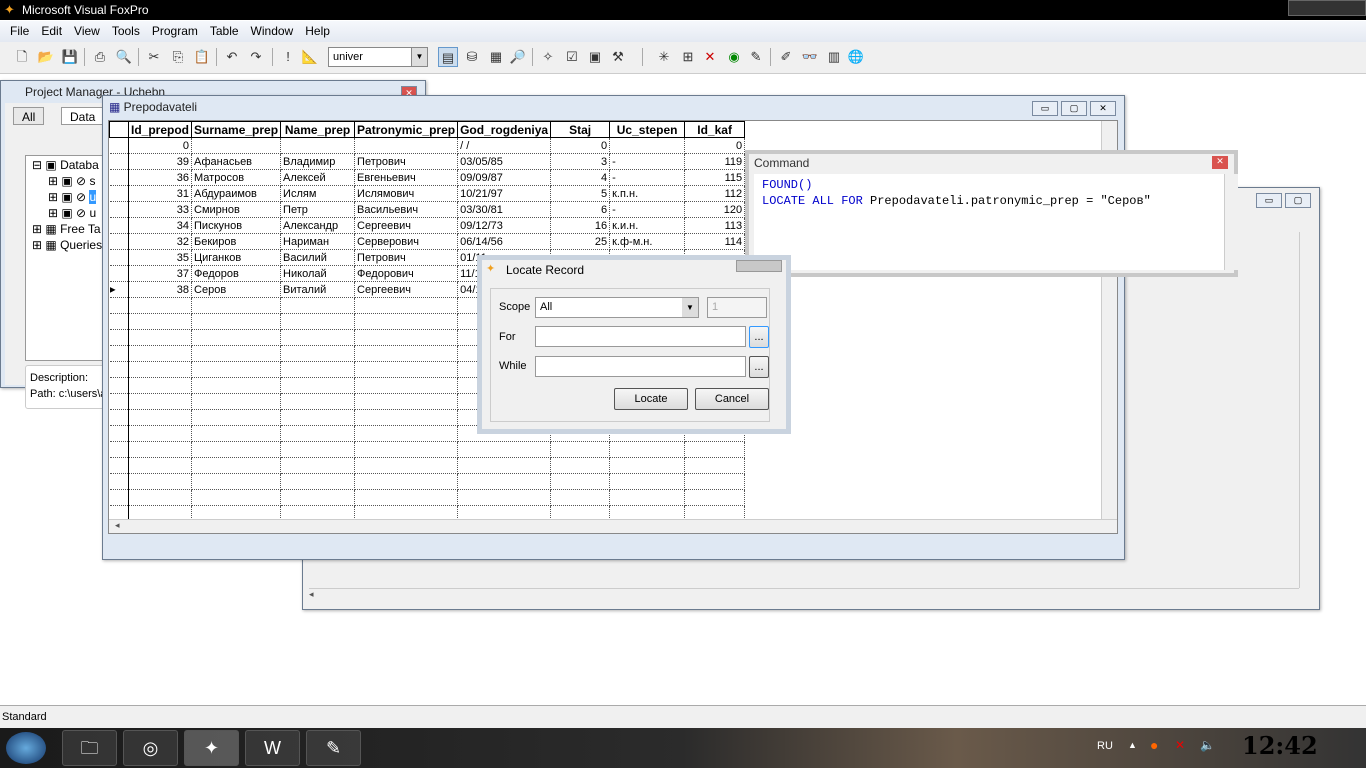 The height and width of the screenshot is (768, 1366). I want to click on column-header: Uc_stepen, so click(647, 129).